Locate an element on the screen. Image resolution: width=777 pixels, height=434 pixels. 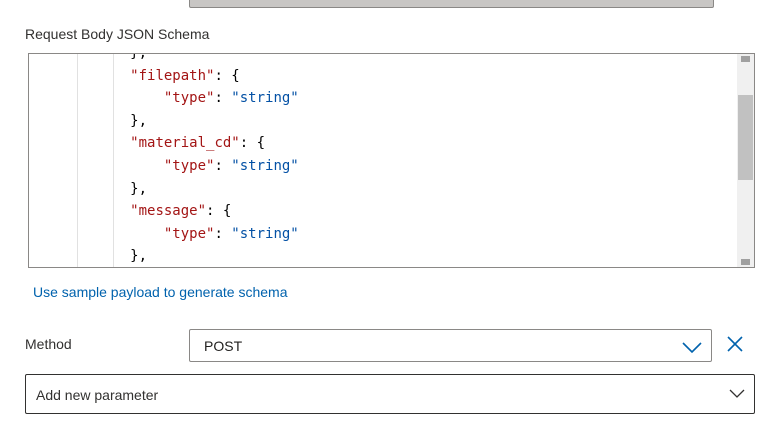
scroll-thumb is located at coordinates (745, 137).